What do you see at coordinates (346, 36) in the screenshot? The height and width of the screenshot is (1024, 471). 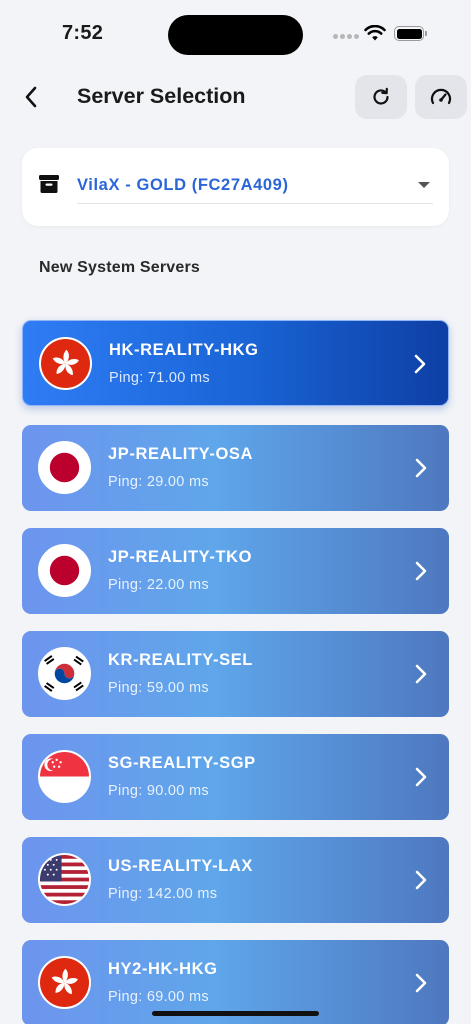 I see `cellular-signal-icon` at bounding box center [346, 36].